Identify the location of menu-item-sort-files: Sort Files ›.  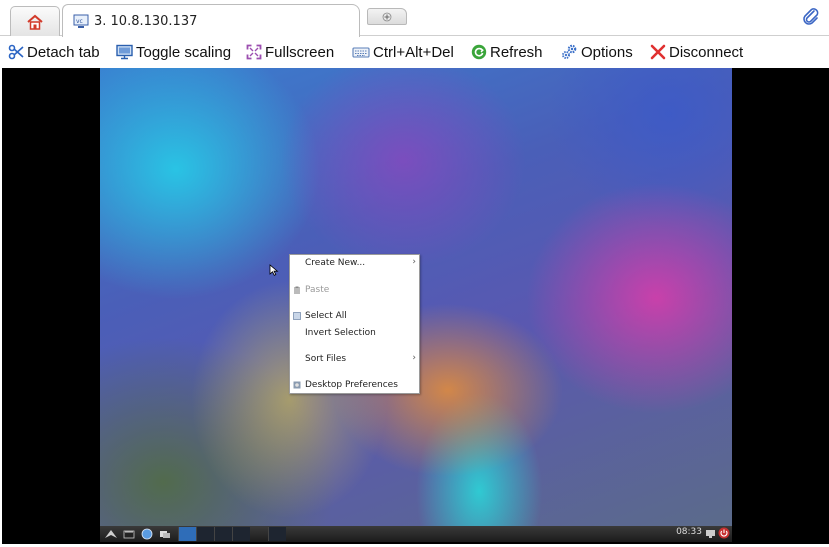
(354, 359).